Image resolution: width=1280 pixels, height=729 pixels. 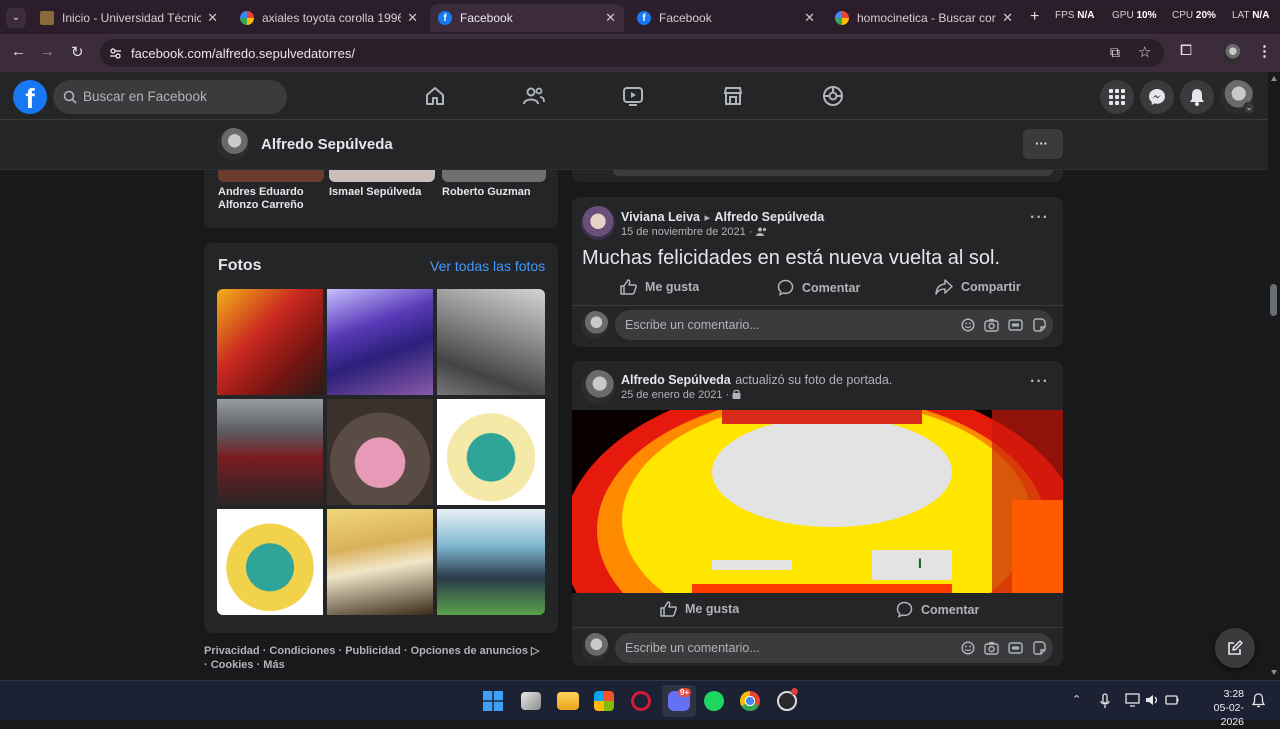 What do you see at coordinates (1144, 52) in the screenshot?
I see `bookmark-star-icon: ☆` at bounding box center [1144, 52].